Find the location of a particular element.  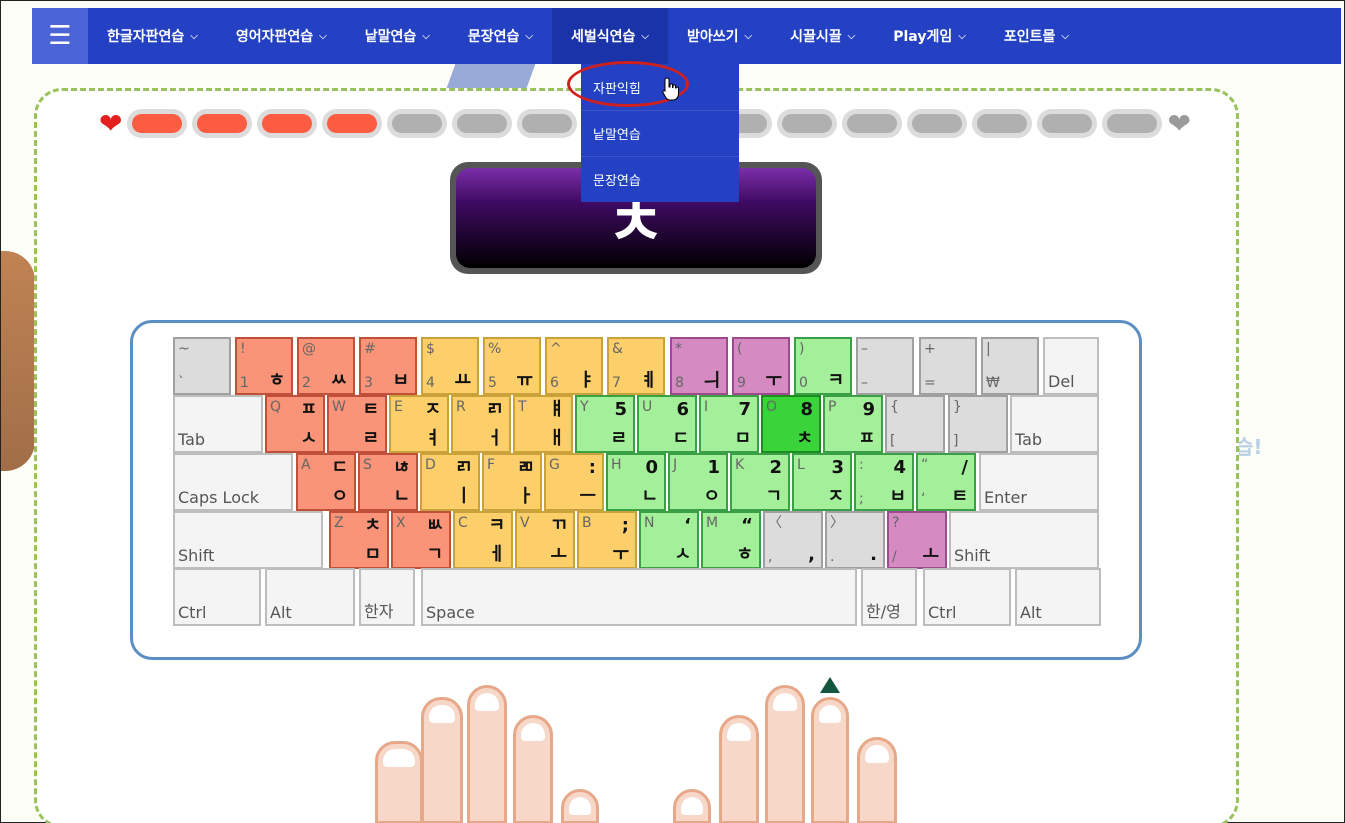

key-r1-1: Q ㅍㅅ is located at coordinates (295, 424).